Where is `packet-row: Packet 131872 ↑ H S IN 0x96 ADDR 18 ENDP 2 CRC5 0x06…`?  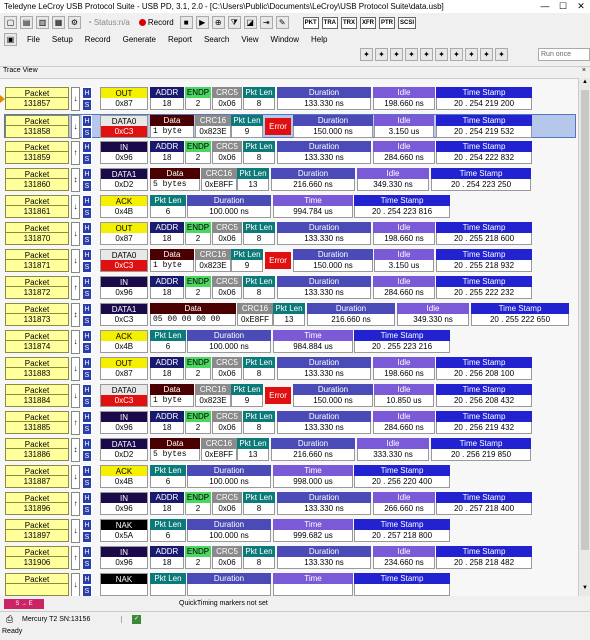 packet-row: Packet 131872 ↑ H S IN 0x96 ADDR 18 ENDP 2 CRC5 0x06… is located at coordinates (291, 288).